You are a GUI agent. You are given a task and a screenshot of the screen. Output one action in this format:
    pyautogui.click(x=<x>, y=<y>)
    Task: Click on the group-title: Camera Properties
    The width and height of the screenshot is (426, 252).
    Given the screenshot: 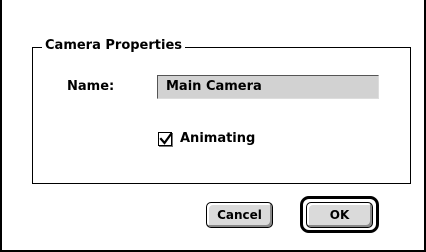 What is the action you would take?
    pyautogui.click(x=114, y=46)
    